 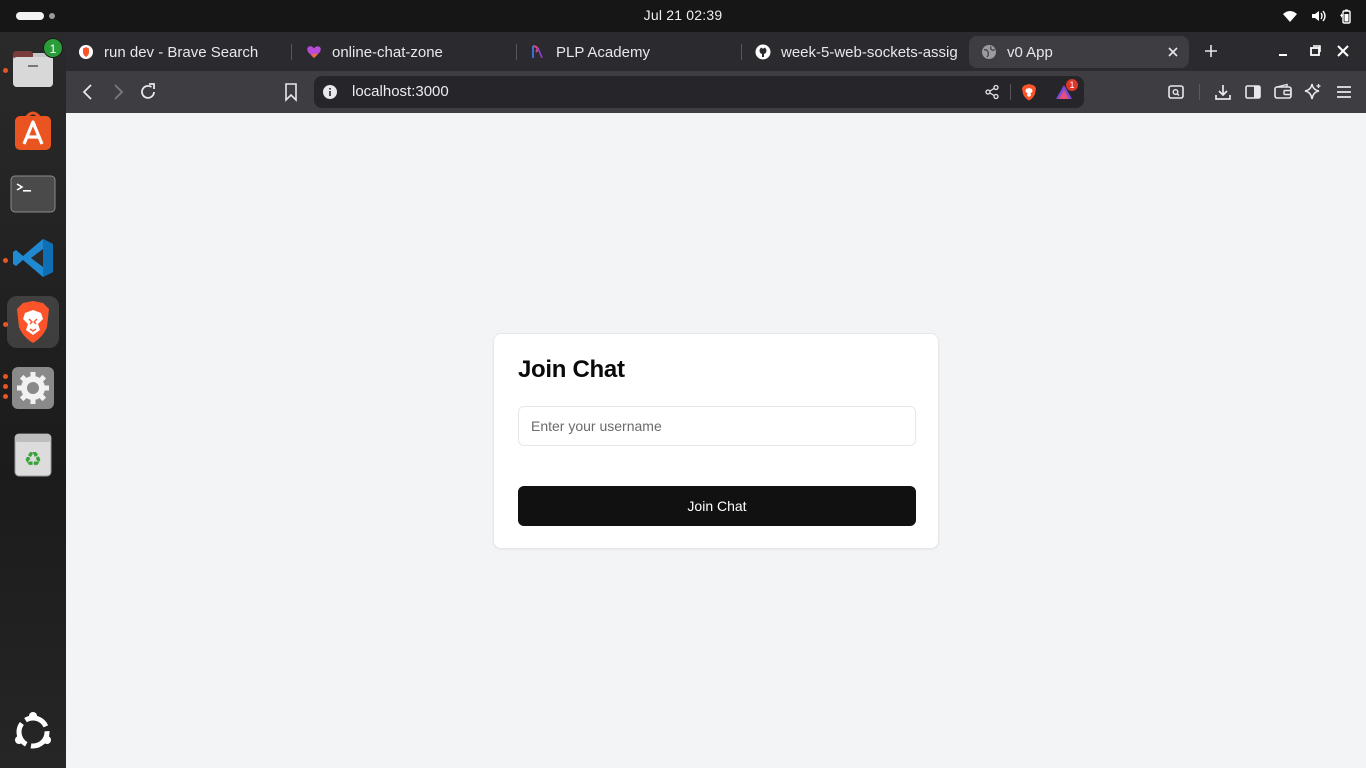 What do you see at coordinates (53, 48) in the screenshot?
I see `files-notification-badge: 1` at bounding box center [53, 48].